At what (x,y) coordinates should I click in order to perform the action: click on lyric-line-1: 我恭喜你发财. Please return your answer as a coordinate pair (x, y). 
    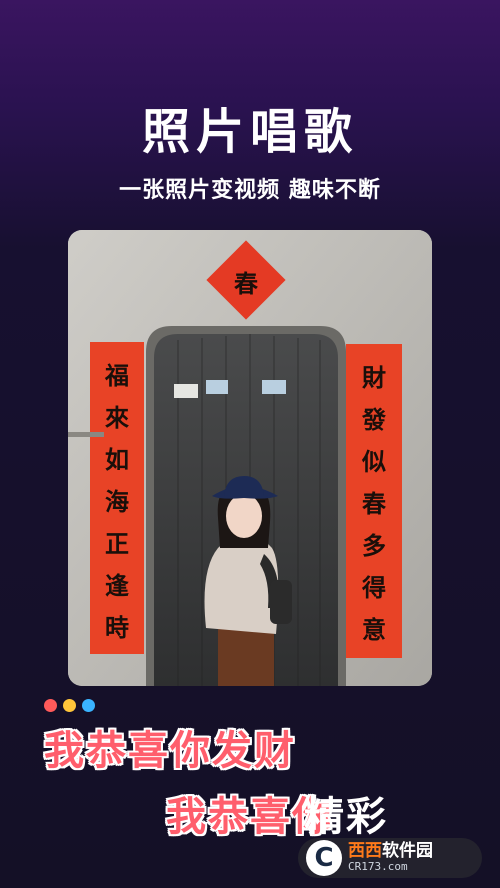
    Looking at the image, I should click on (170, 751).